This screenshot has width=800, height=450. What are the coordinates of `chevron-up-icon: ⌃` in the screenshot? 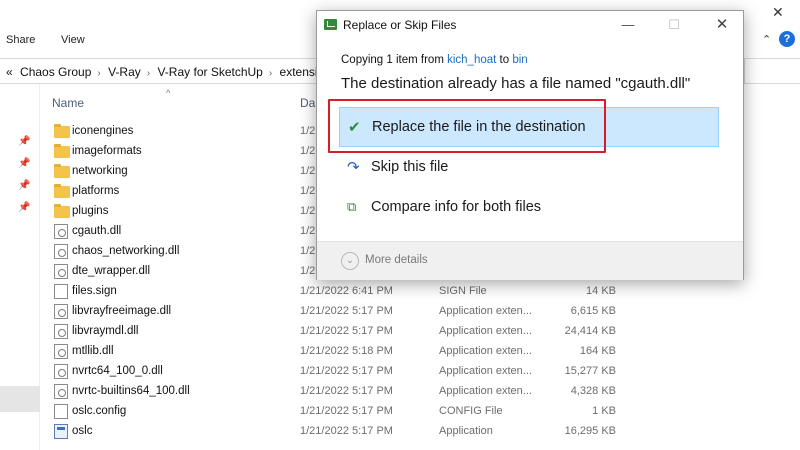 It's located at (766, 39).